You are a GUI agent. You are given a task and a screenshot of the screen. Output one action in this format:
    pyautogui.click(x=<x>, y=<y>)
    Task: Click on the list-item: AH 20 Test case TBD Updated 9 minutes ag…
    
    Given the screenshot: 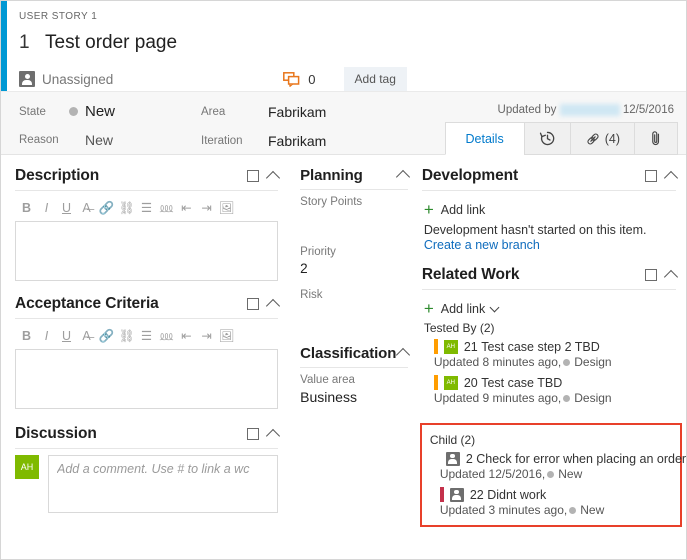 What is the action you would take?
    pyautogui.click(x=549, y=390)
    